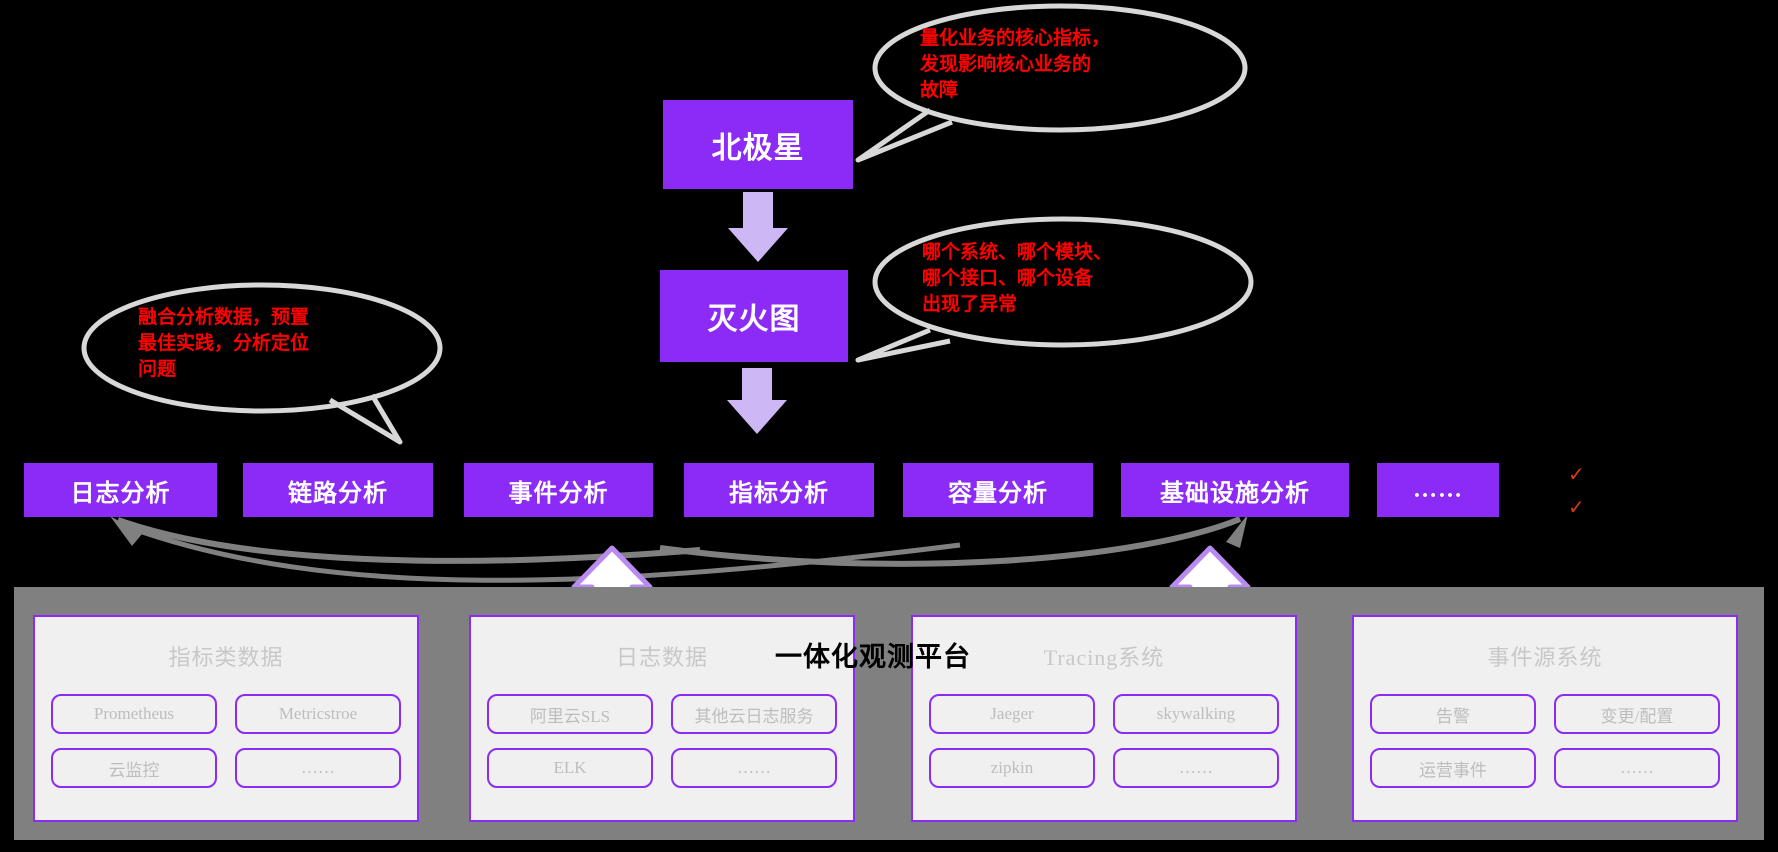 Image resolution: width=1778 pixels, height=852 pixels. I want to click on pill-row: Prometheus Metricstroe, so click(226, 714).